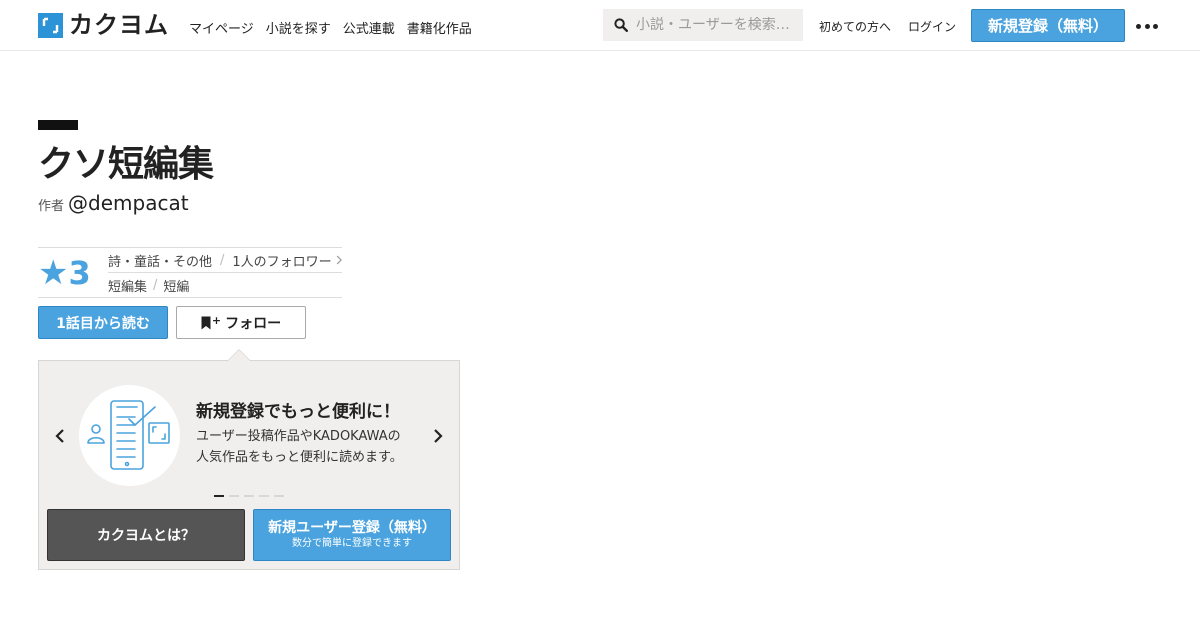 This screenshot has width=1200, height=630. What do you see at coordinates (119, 25) in the screenshot?
I see `logo-text: カクヨム` at bounding box center [119, 25].